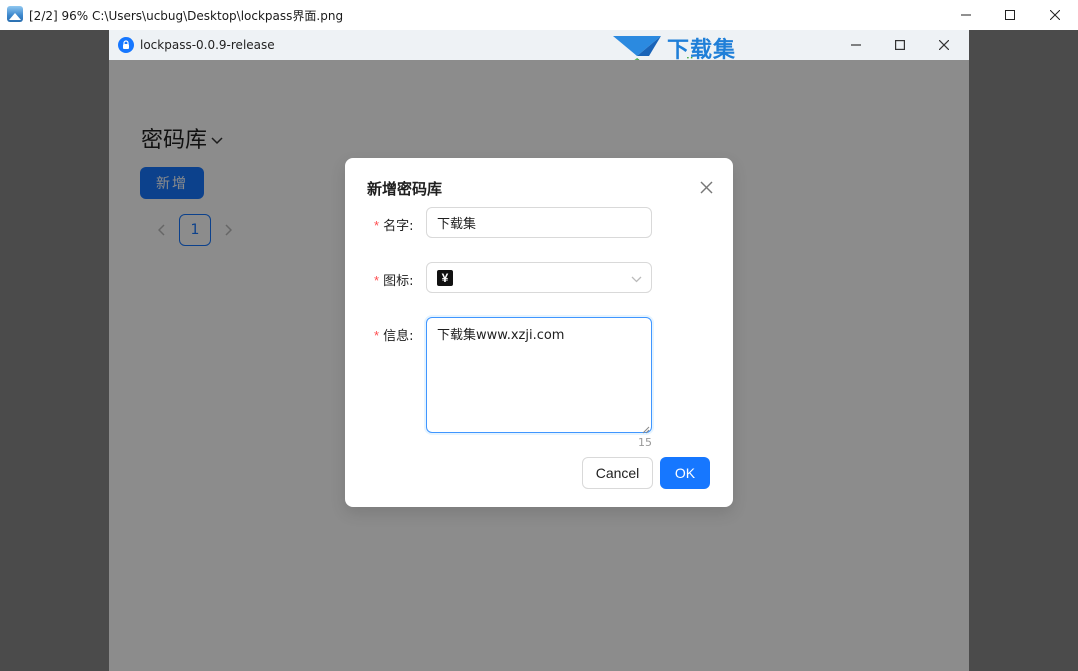 The width and height of the screenshot is (1078, 671). What do you see at coordinates (207, 45) in the screenshot?
I see `app-title: lockpass-0.0.9-release` at bounding box center [207, 45].